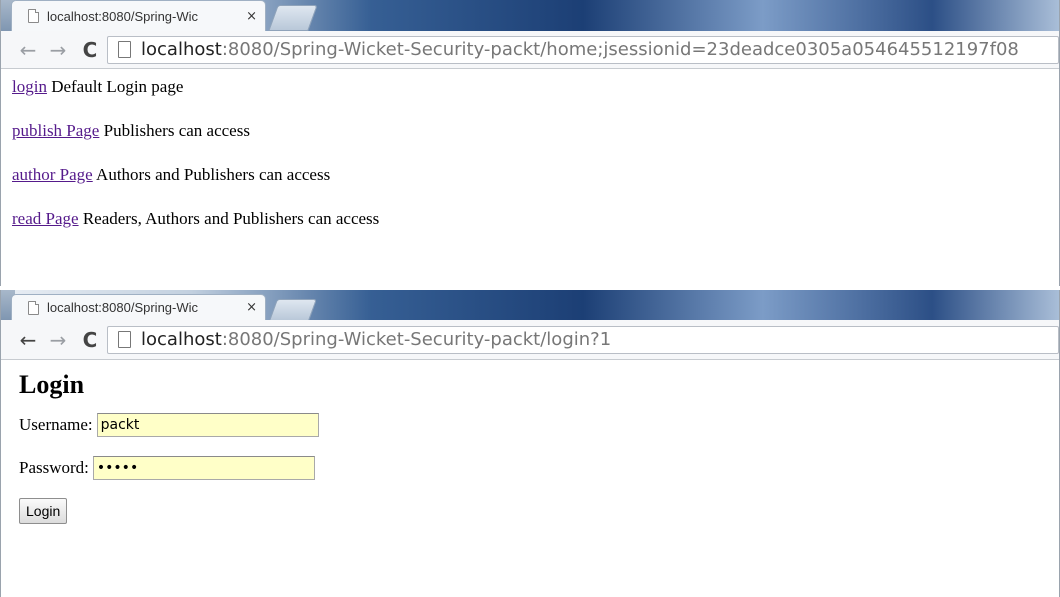  Describe the element at coordinates (174, 130) in the screenshot. I see `link-description: Publishers can access` at that location.